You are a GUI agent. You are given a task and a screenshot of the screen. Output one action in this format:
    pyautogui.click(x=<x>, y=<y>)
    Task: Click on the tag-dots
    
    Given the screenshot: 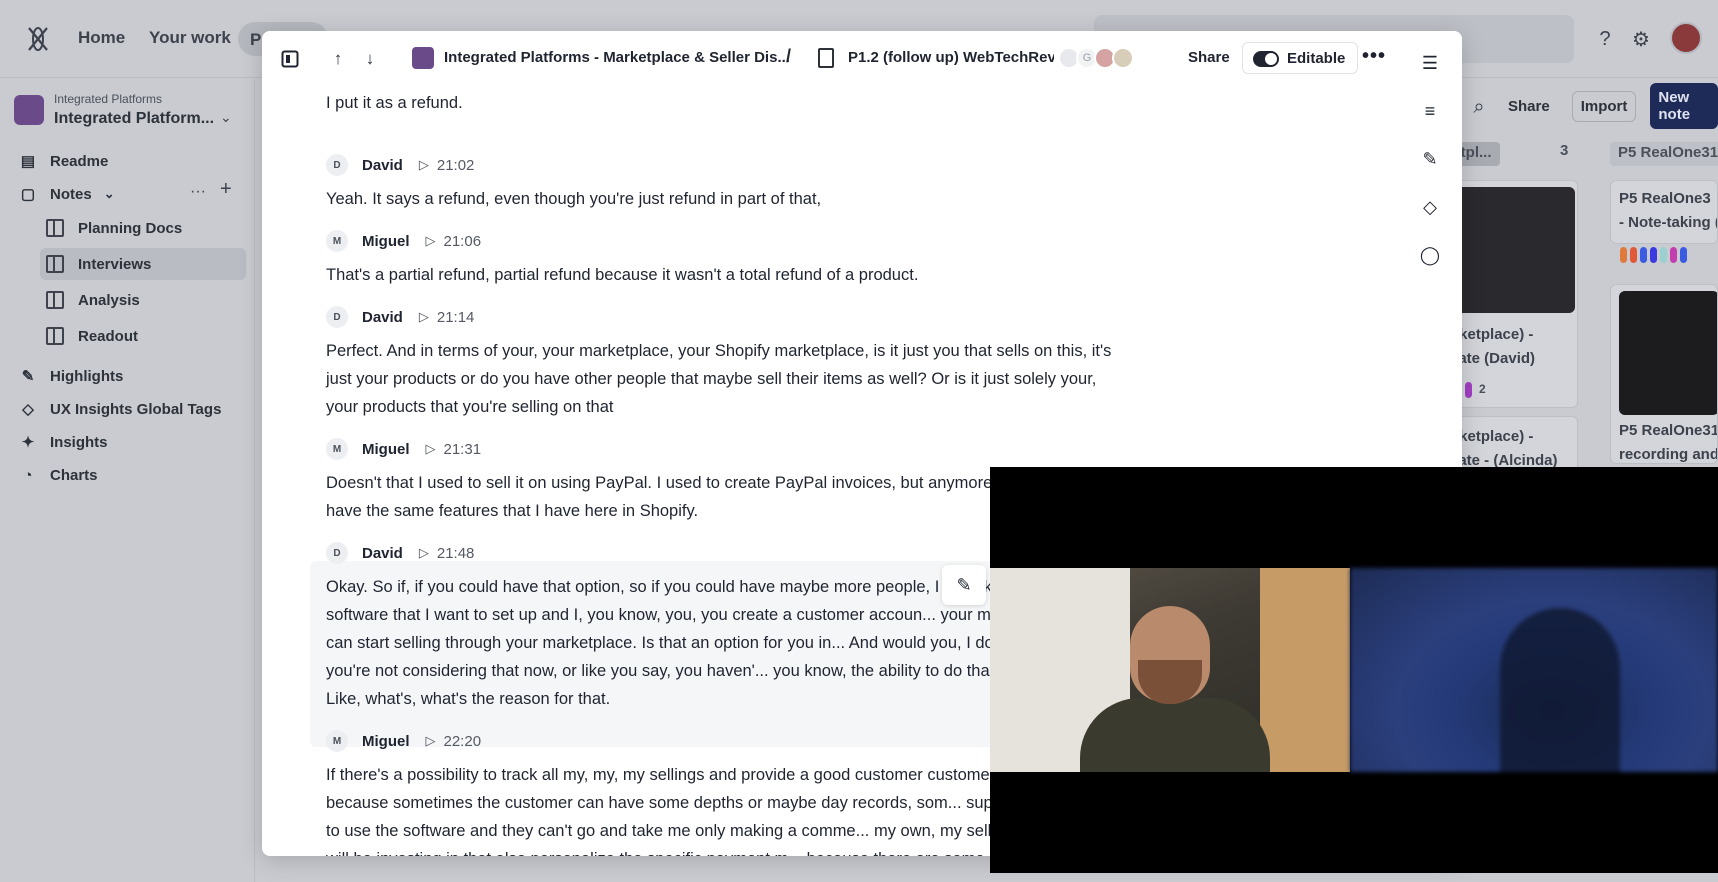 What is the action you would take?
    pyautogui.click(x=1653, y=255)
    